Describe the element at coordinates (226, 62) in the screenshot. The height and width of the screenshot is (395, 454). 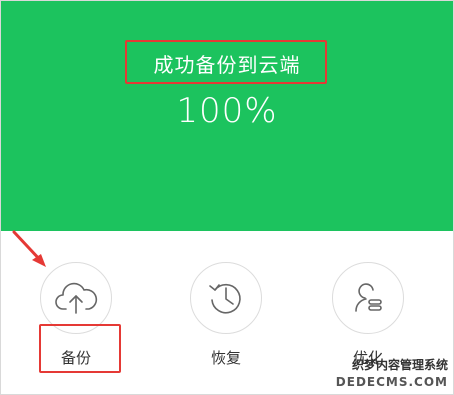
I see `highlight-box-status` at that location.